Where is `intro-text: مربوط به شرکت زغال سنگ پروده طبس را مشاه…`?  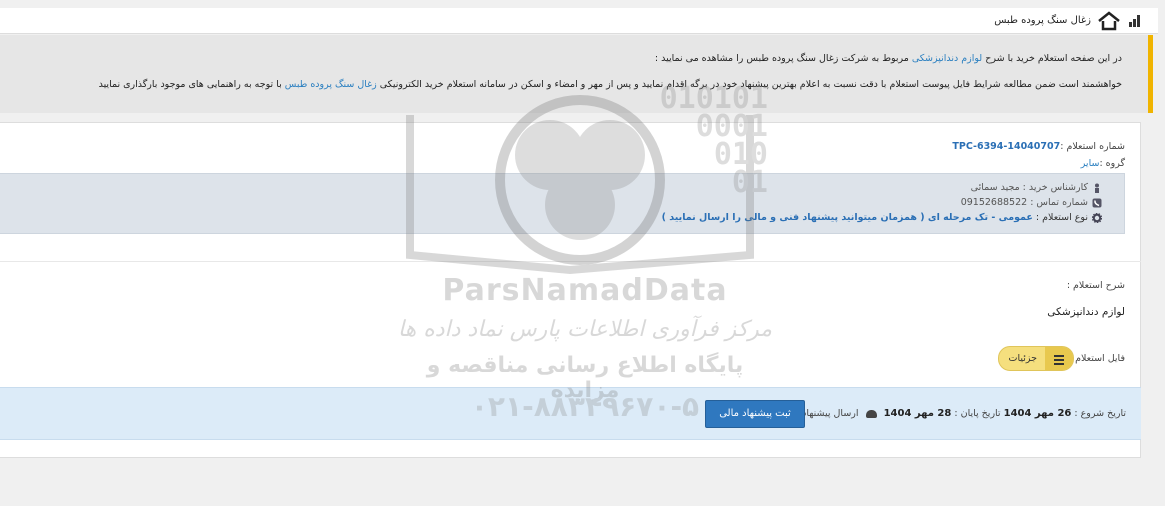
intro-text: مربوط به شرکت زغال سنگ پروده طبس را مشاه… is located at coordinates (783, 58).